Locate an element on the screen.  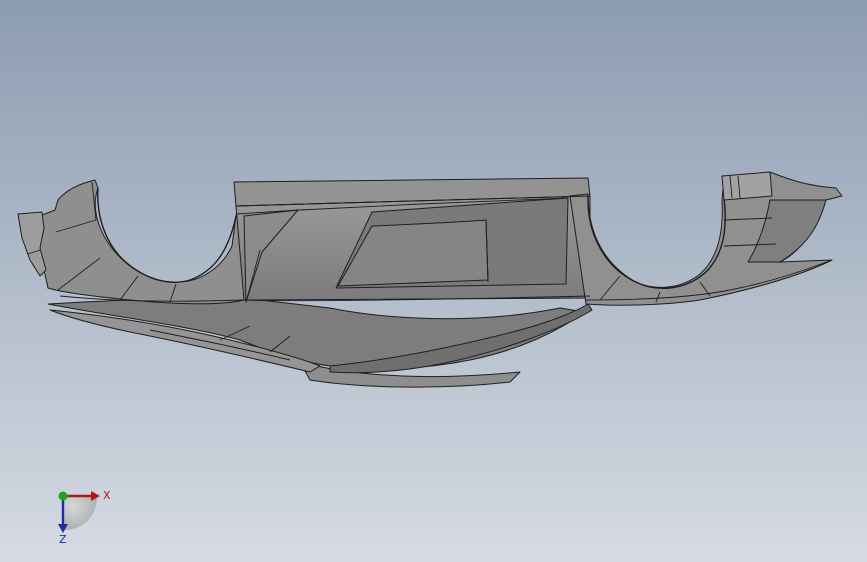
triad-x-label: X is located at coordinates (107, 495).